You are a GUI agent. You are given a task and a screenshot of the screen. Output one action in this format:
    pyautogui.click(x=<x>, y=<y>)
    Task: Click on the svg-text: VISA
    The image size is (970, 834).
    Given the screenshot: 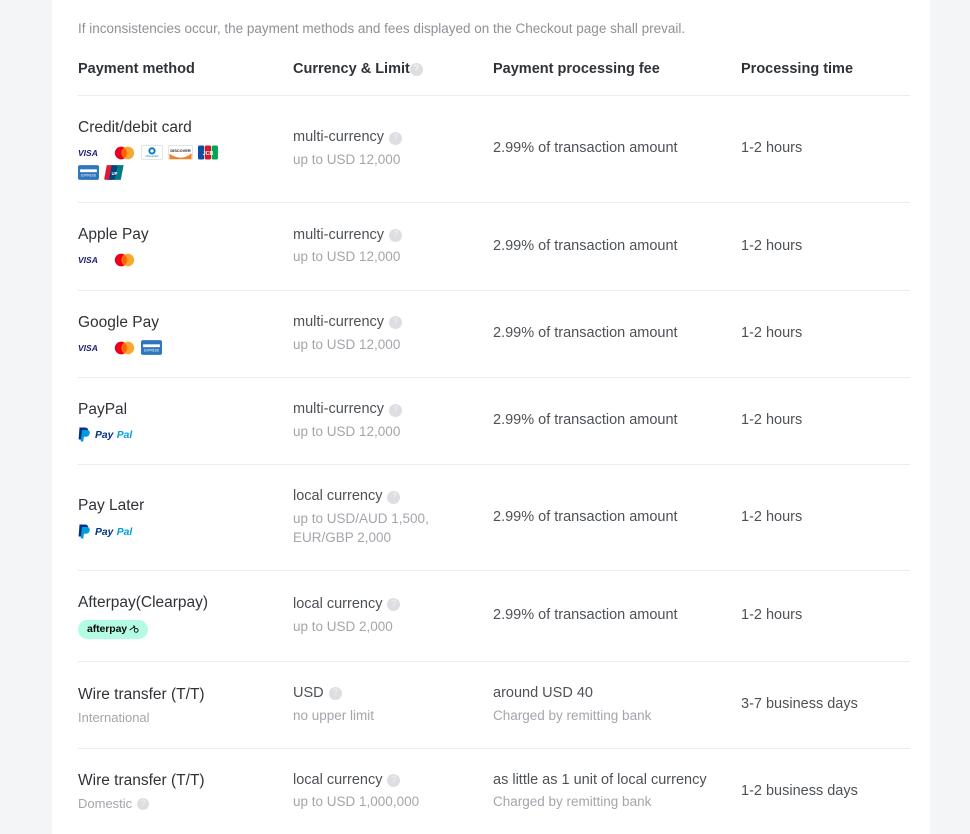 What is the action you would take?
    pyautogui.click(x=88, y=153)
    